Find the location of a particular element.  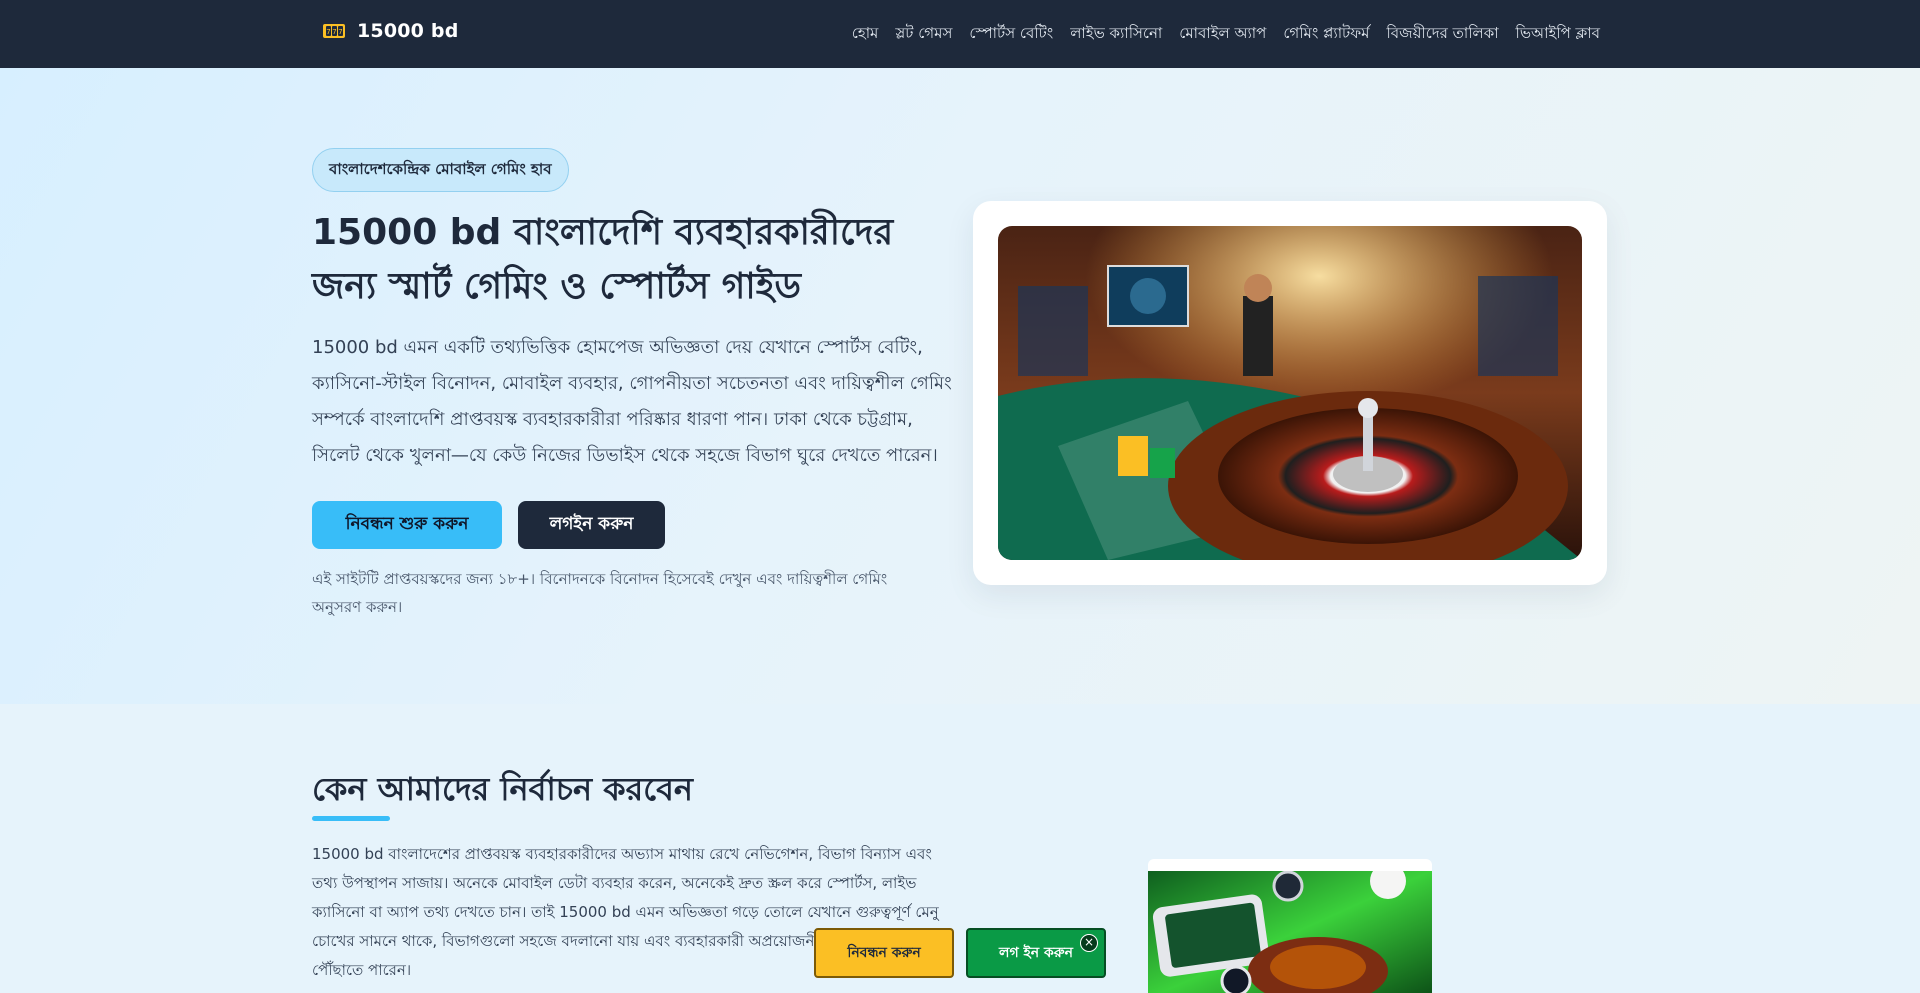

start-registration-button: নিবন্ধন শুরু করুন is located at coordinates (407, 525).